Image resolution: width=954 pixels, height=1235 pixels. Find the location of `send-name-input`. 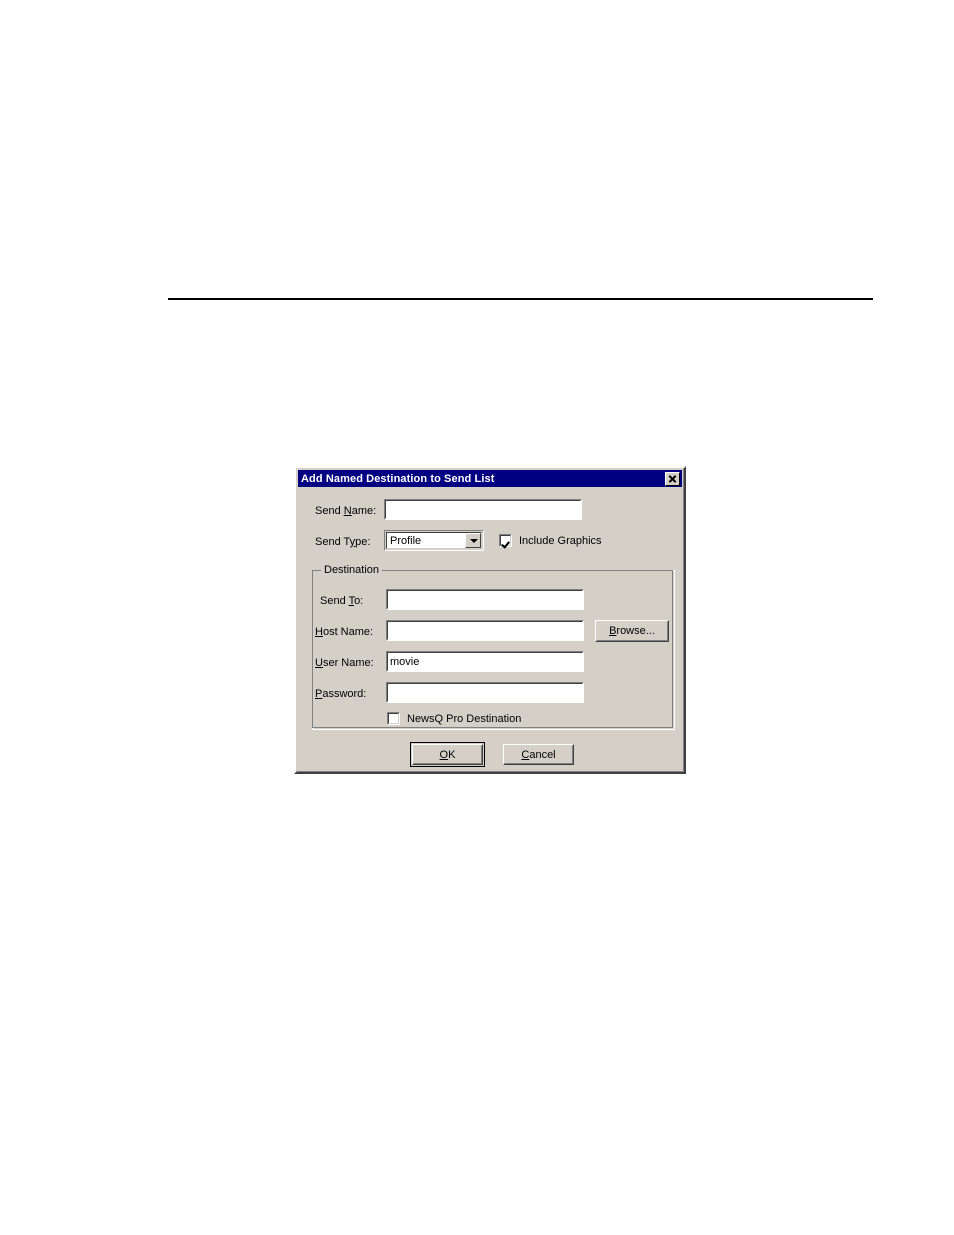

send-name-input is located at coordinates (483, 509).